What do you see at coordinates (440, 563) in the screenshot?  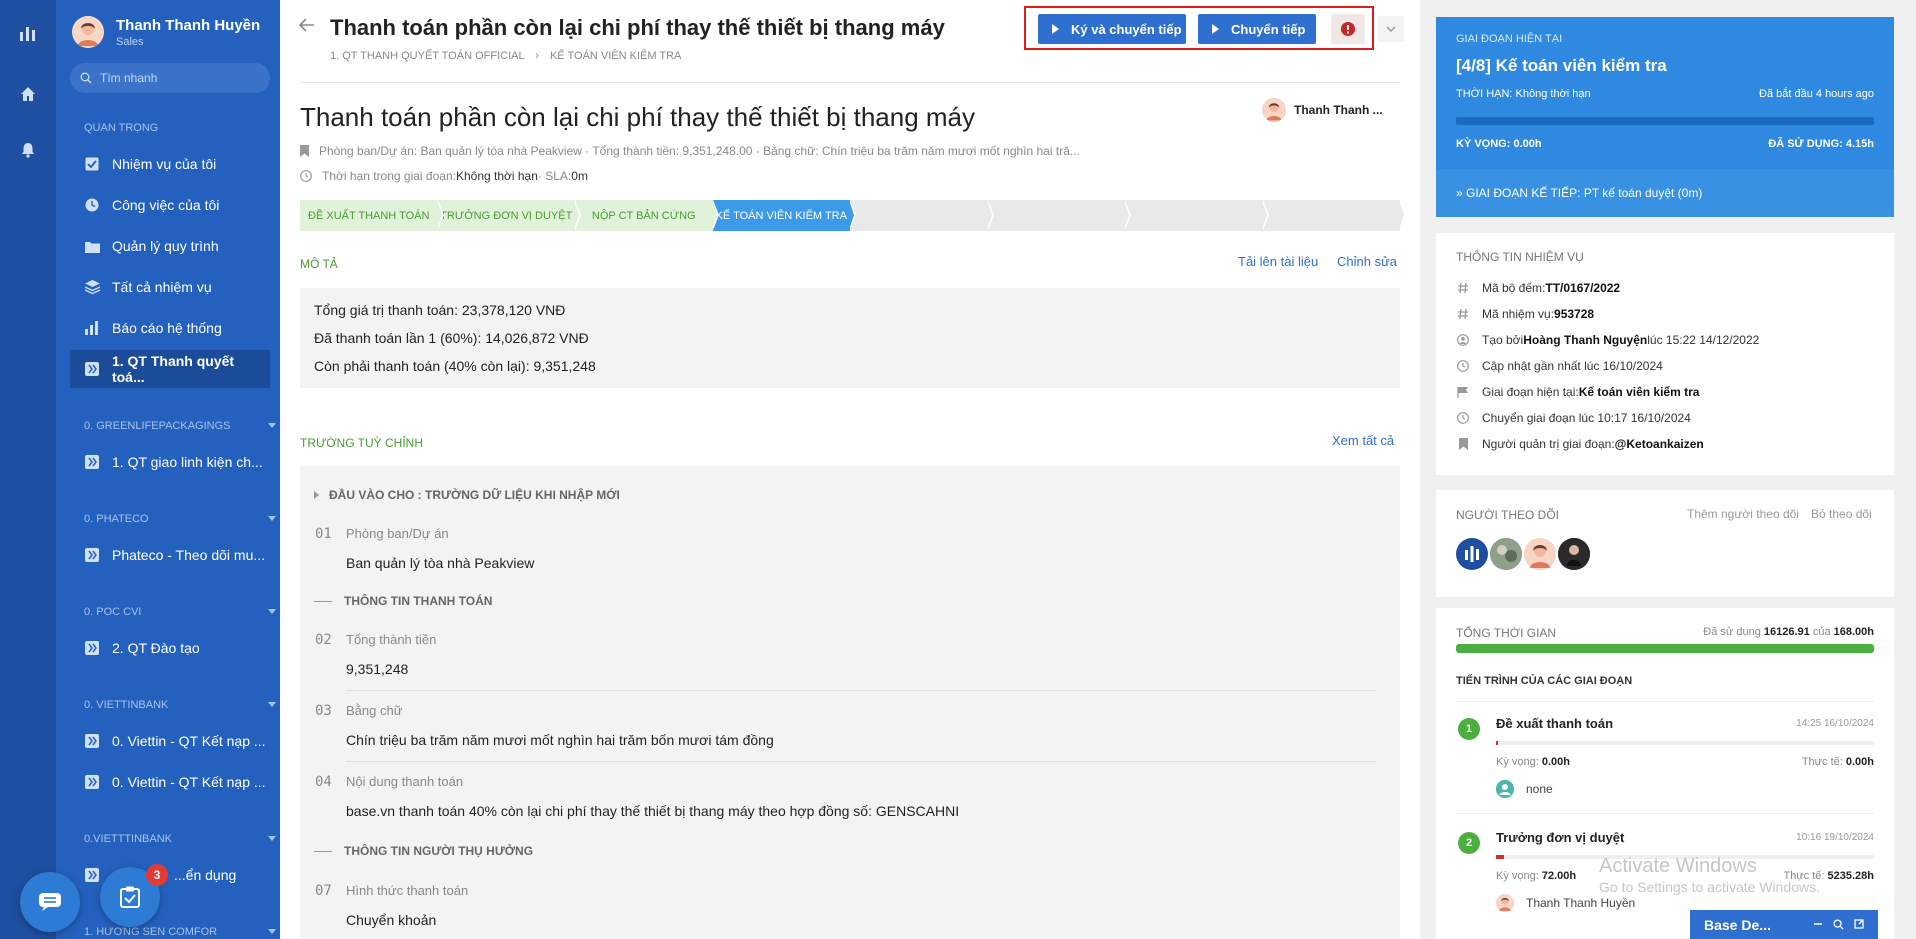 I see `field-value: Ban quản lý tòa nhà Peakview` at bounding box center [440, 563].